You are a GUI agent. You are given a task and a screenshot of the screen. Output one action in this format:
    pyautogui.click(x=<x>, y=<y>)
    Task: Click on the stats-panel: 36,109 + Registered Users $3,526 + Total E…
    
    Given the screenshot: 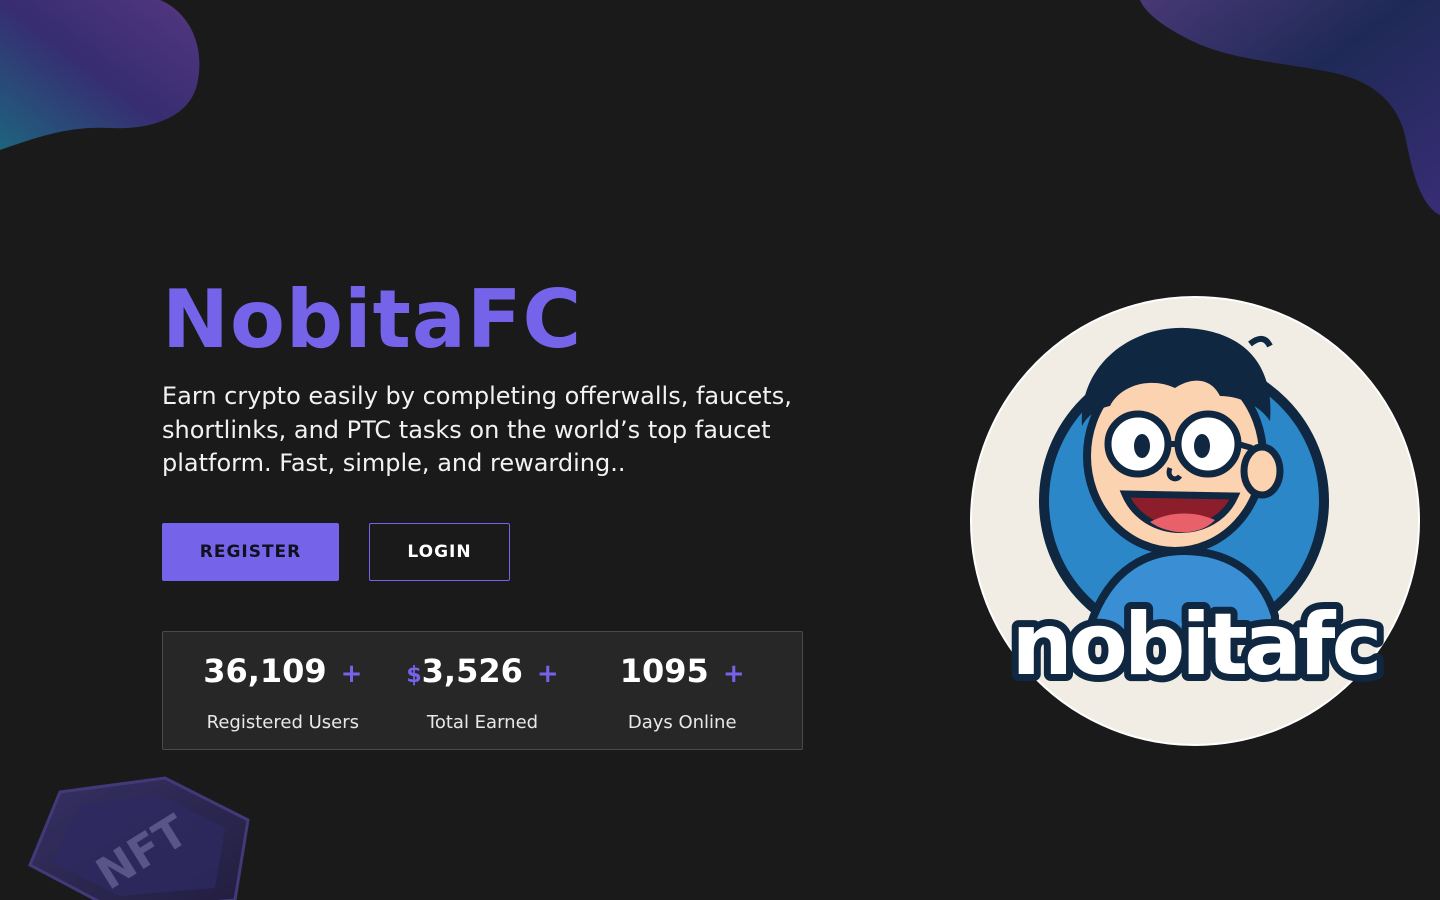 What is the action you would take?
    pyautogui.click(x=482, y=690)
    